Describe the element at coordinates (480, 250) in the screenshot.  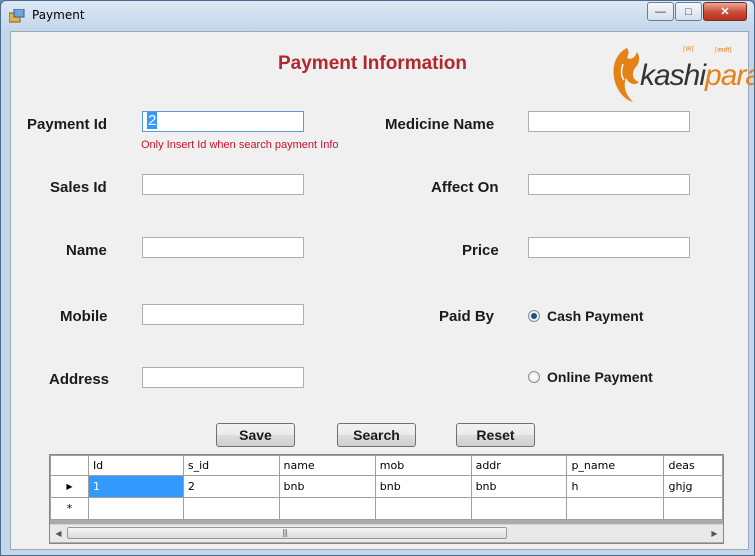
I see `price-label: Price` at that location.